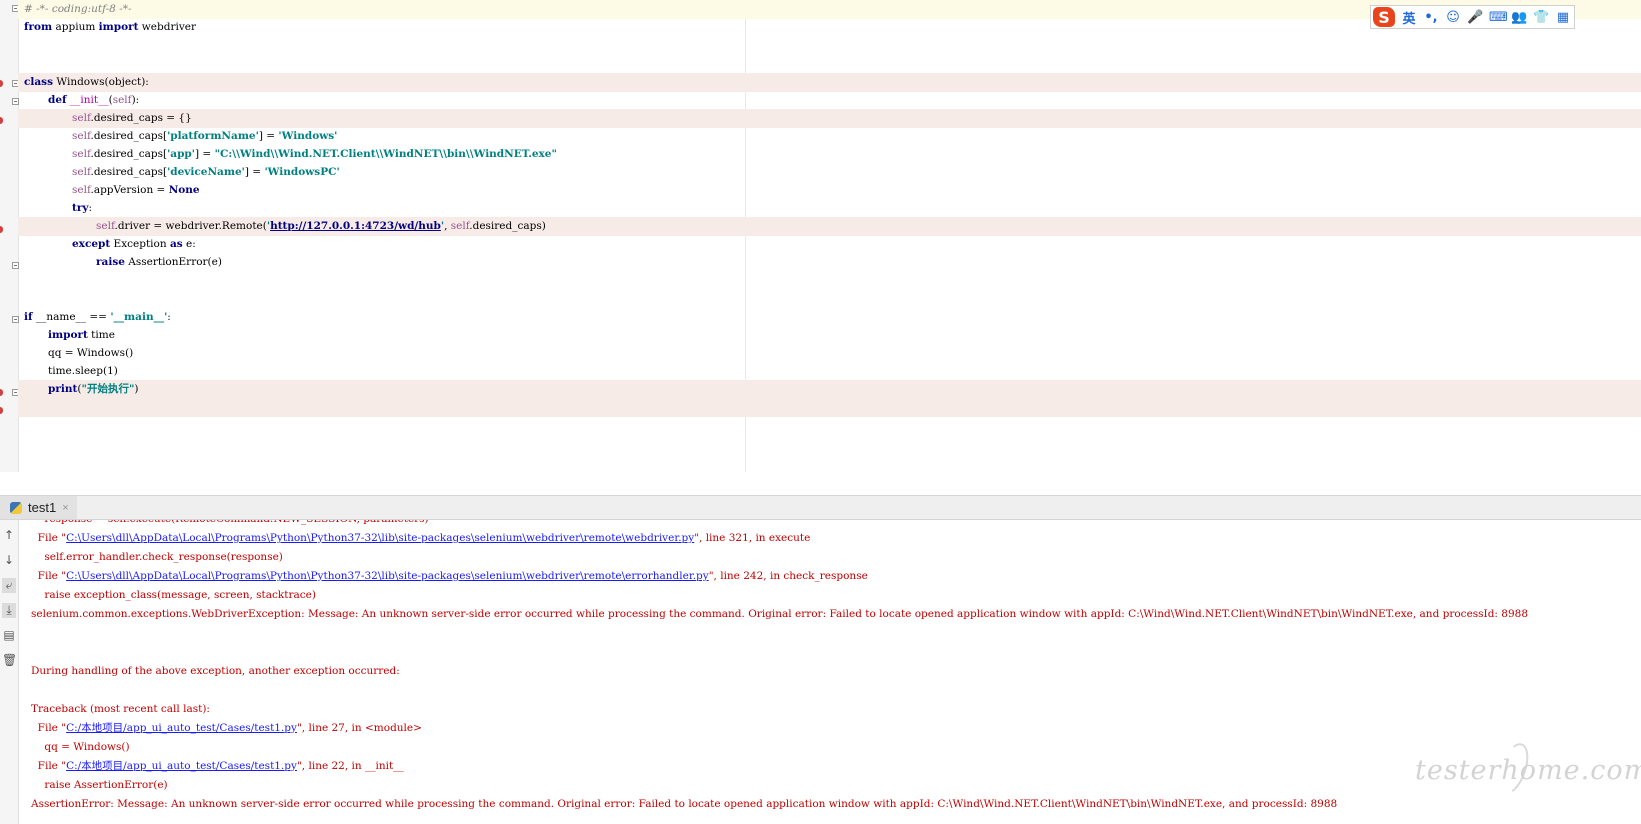  Describe the element at coordinates (38, 27) in the screenshot. I see `code-token: from` at that location.